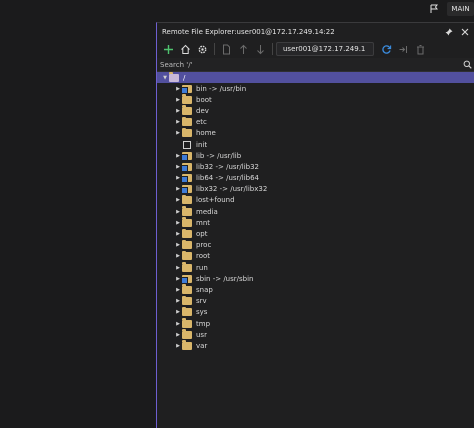 This screenshot has width=474, height=428. Describe the element at coordinates (315, 155) in the screenshot. I see `tree-row: ▶ lib -> /usr/lib` at that location.